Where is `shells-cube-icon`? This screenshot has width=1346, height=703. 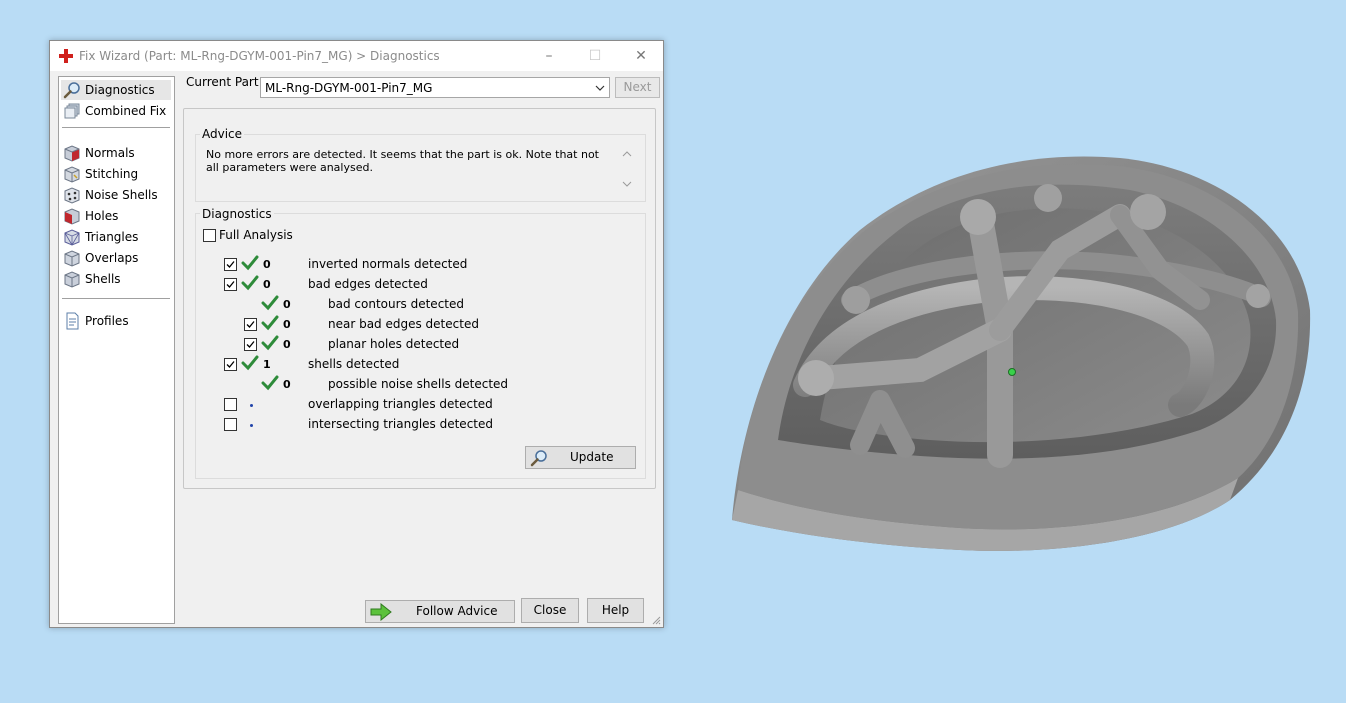 shells-cube-icon is located at coordinates (72, 279).